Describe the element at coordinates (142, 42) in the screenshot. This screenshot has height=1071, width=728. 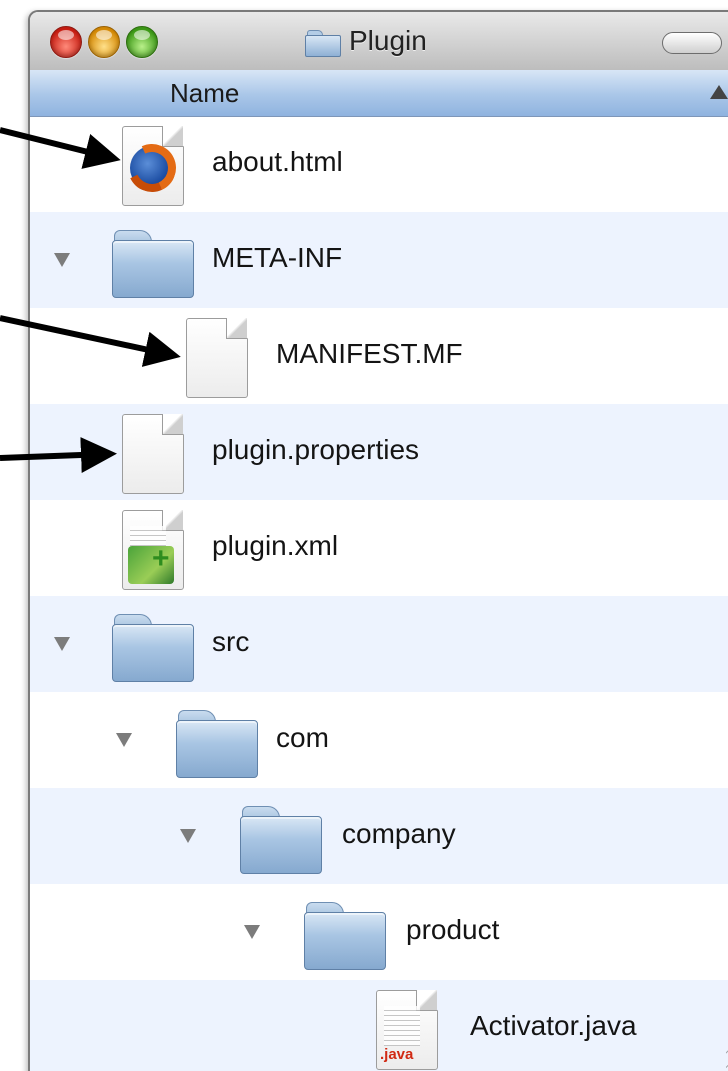
I see `zoom-button` at that location.